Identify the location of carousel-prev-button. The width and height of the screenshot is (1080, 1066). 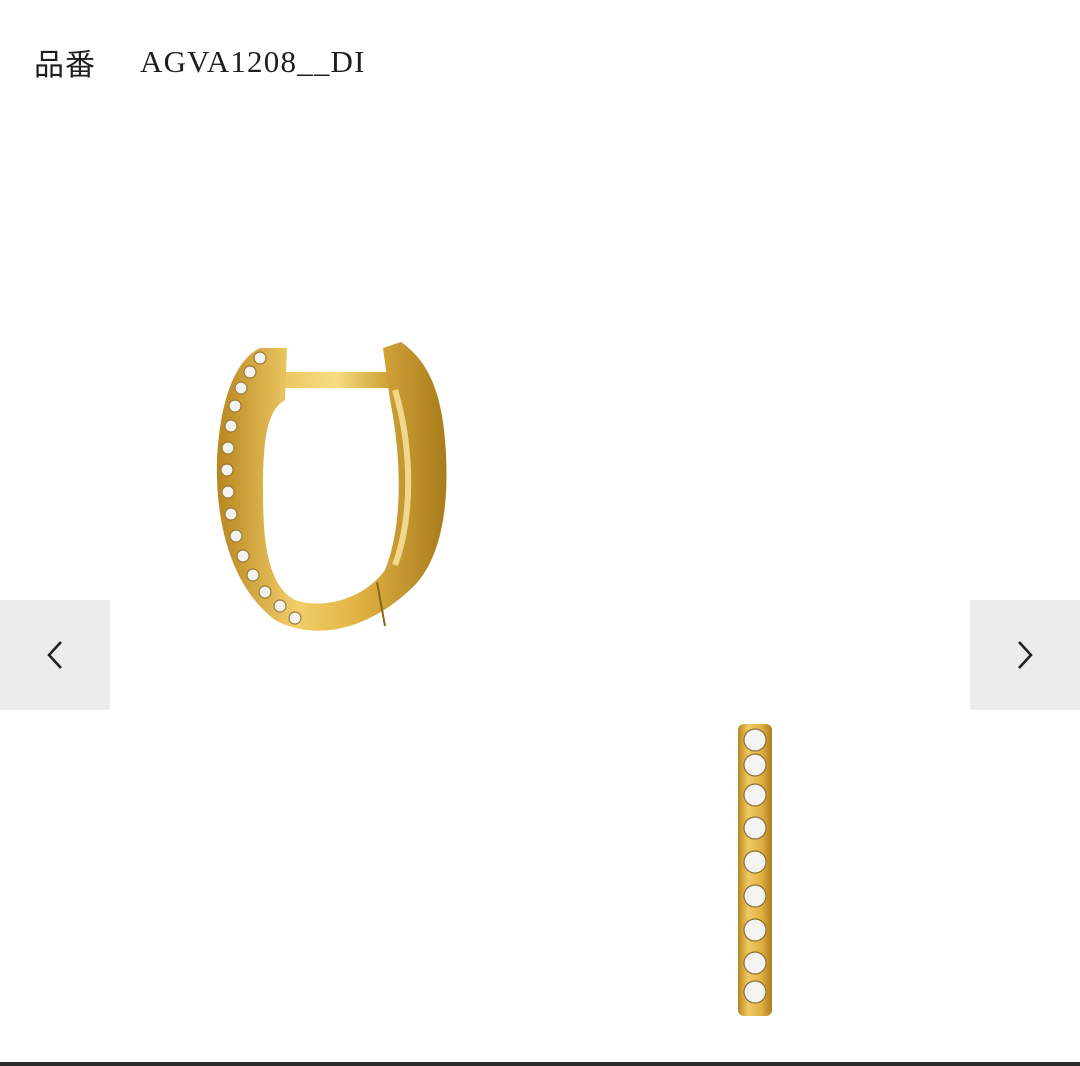
(55, 655).